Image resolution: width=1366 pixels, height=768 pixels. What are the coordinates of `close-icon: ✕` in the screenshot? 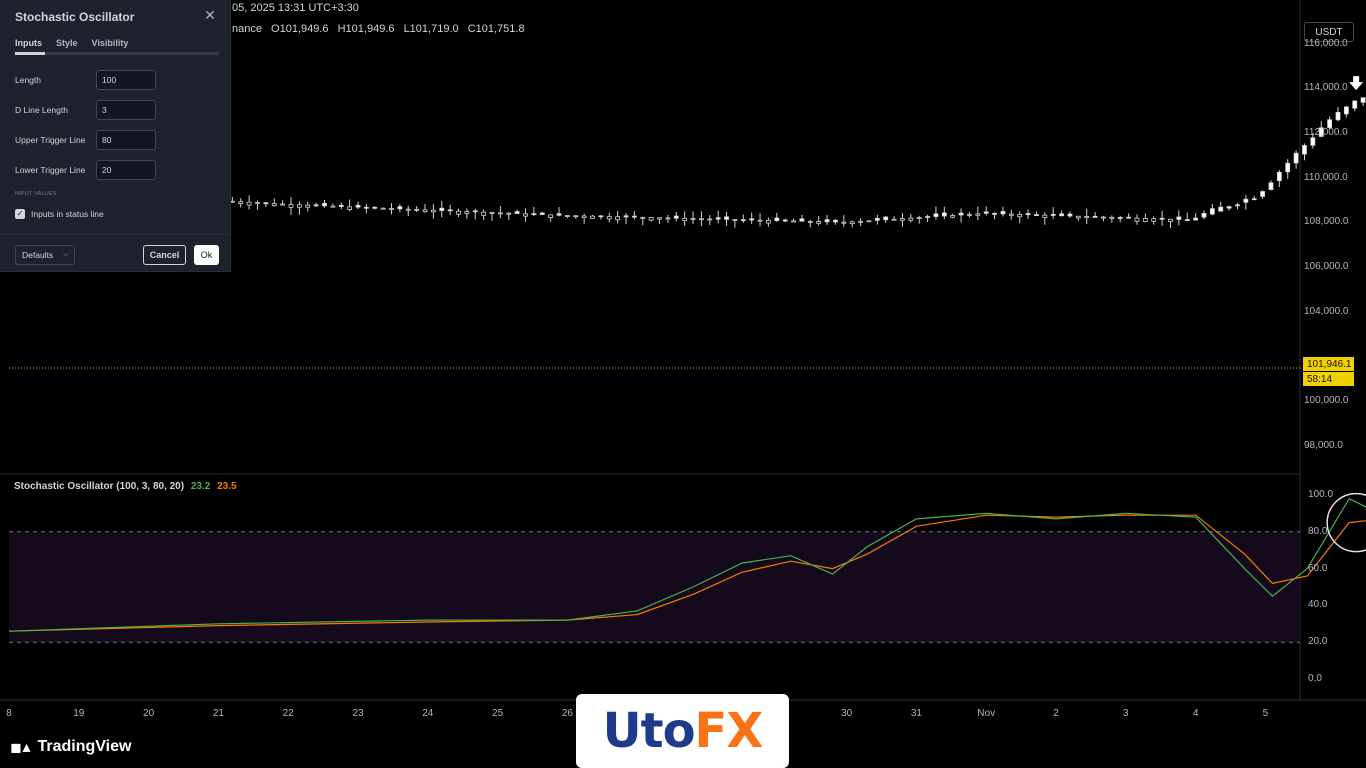 It's located at (210, 15).